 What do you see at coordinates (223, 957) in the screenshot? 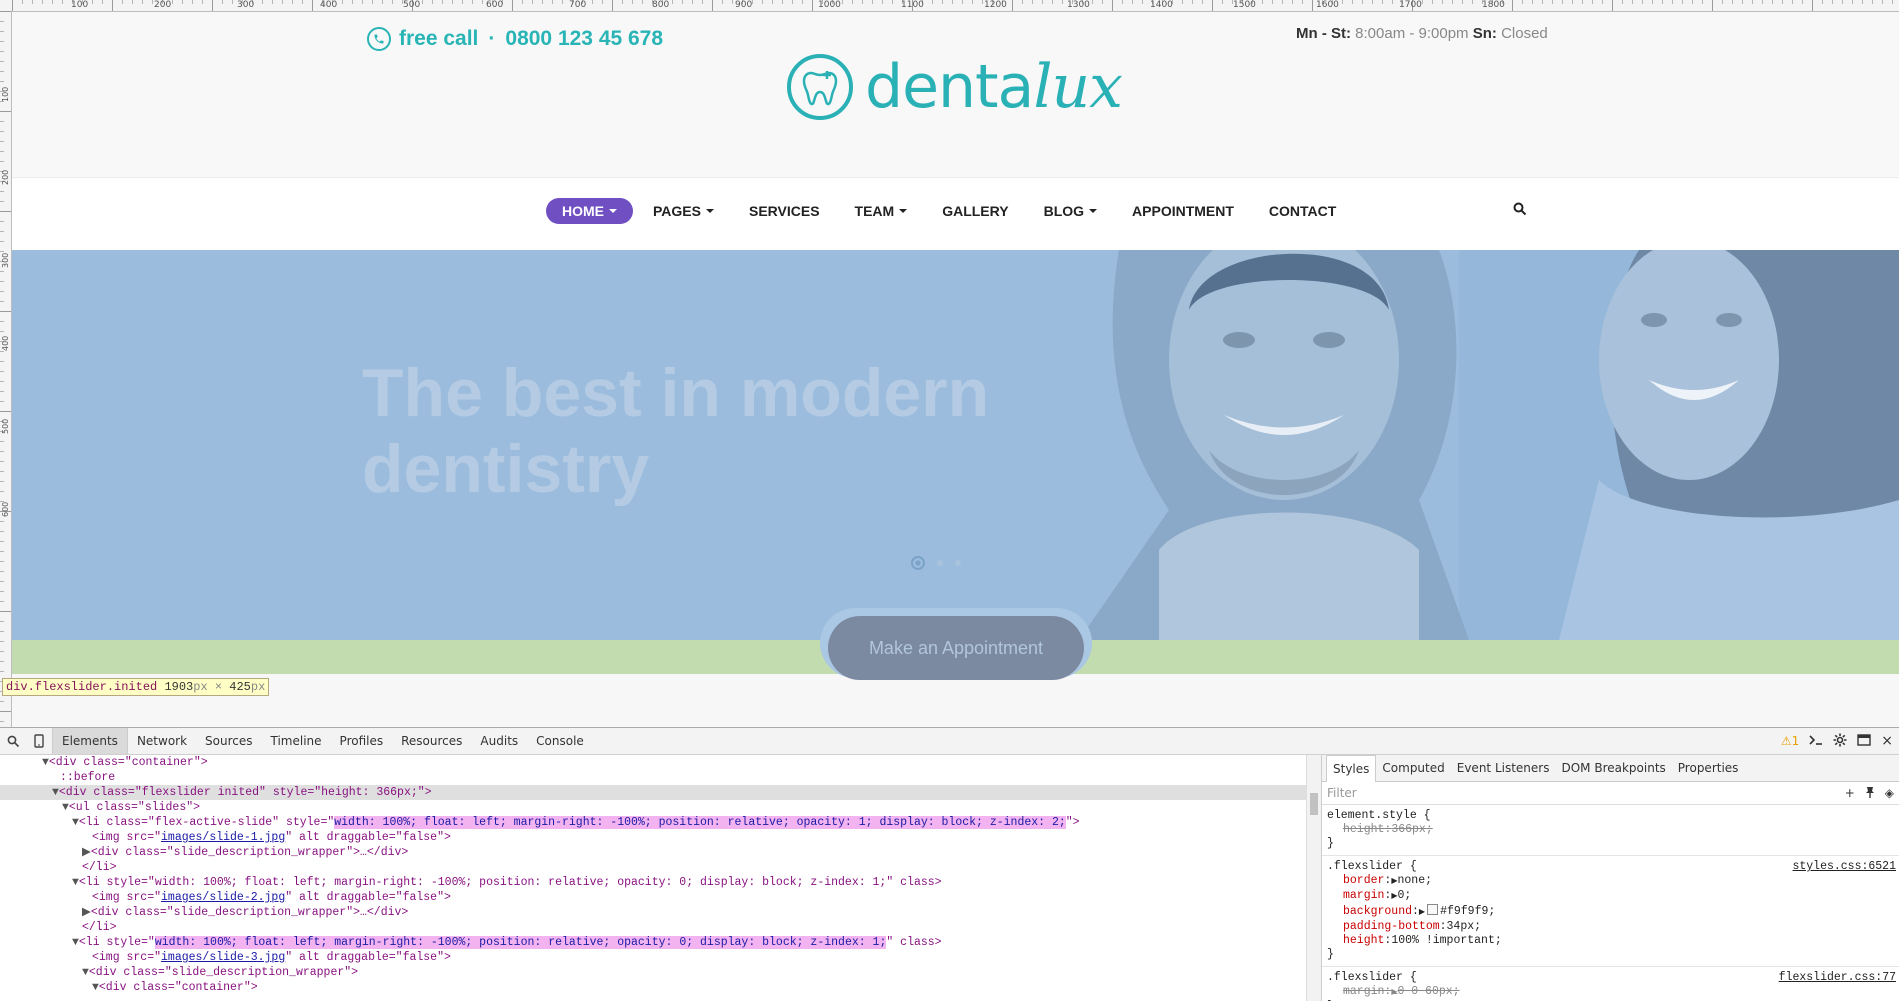
I see `dom-image-link: images/slide-3.jpg` at bounding box center [223, 957].